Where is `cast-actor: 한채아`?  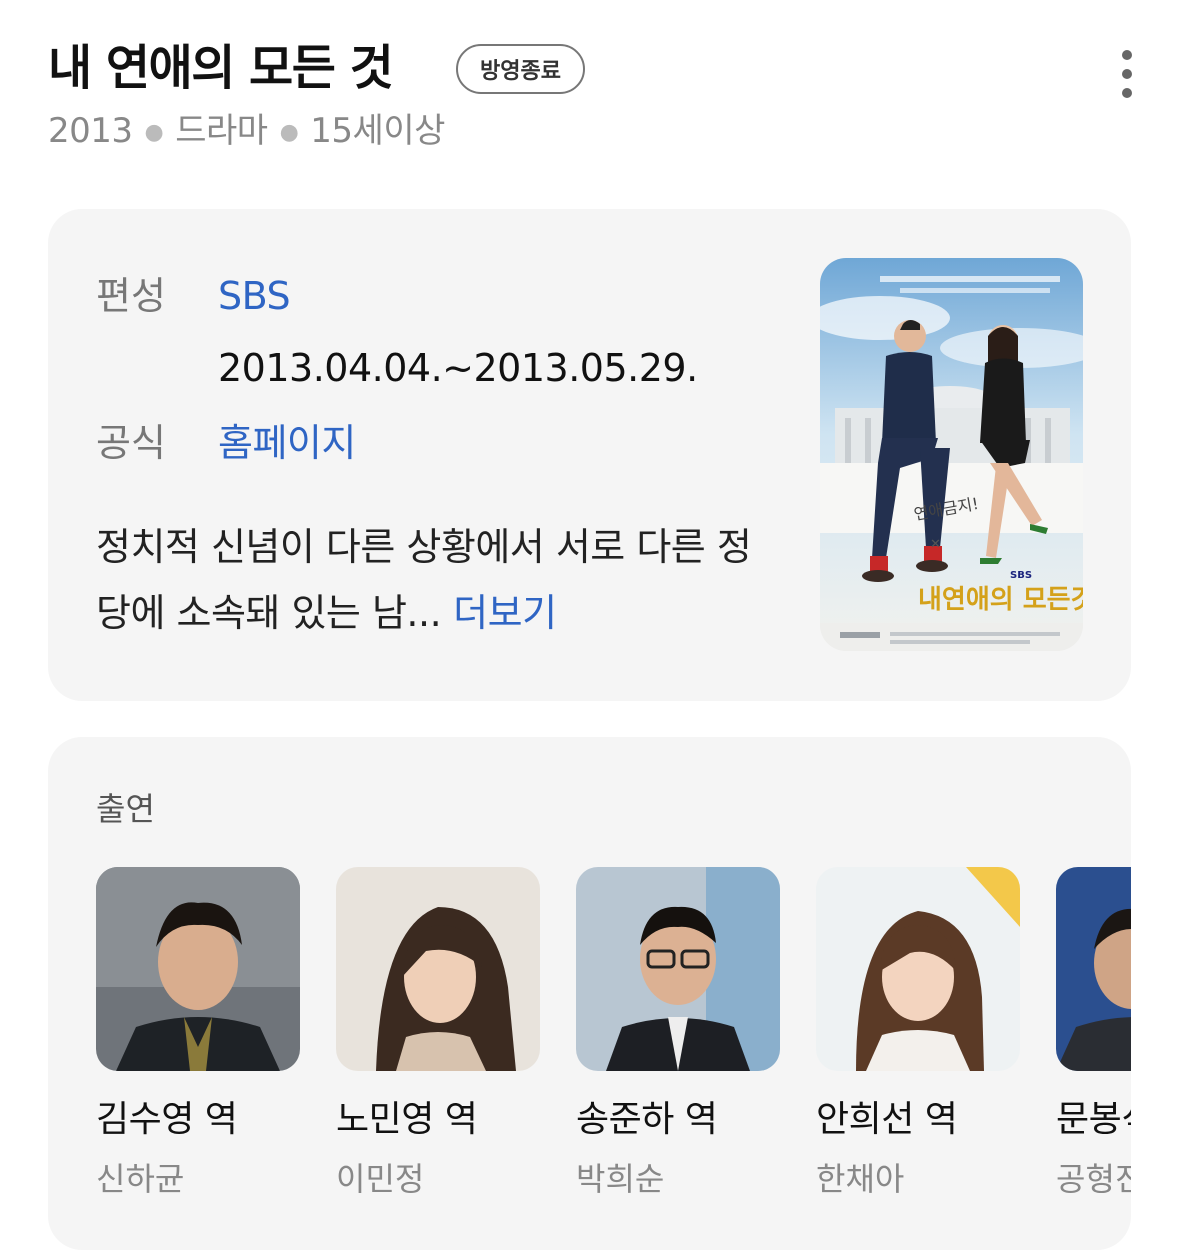 cast-actor: 한채아 is located at coordinates (860, 1179).